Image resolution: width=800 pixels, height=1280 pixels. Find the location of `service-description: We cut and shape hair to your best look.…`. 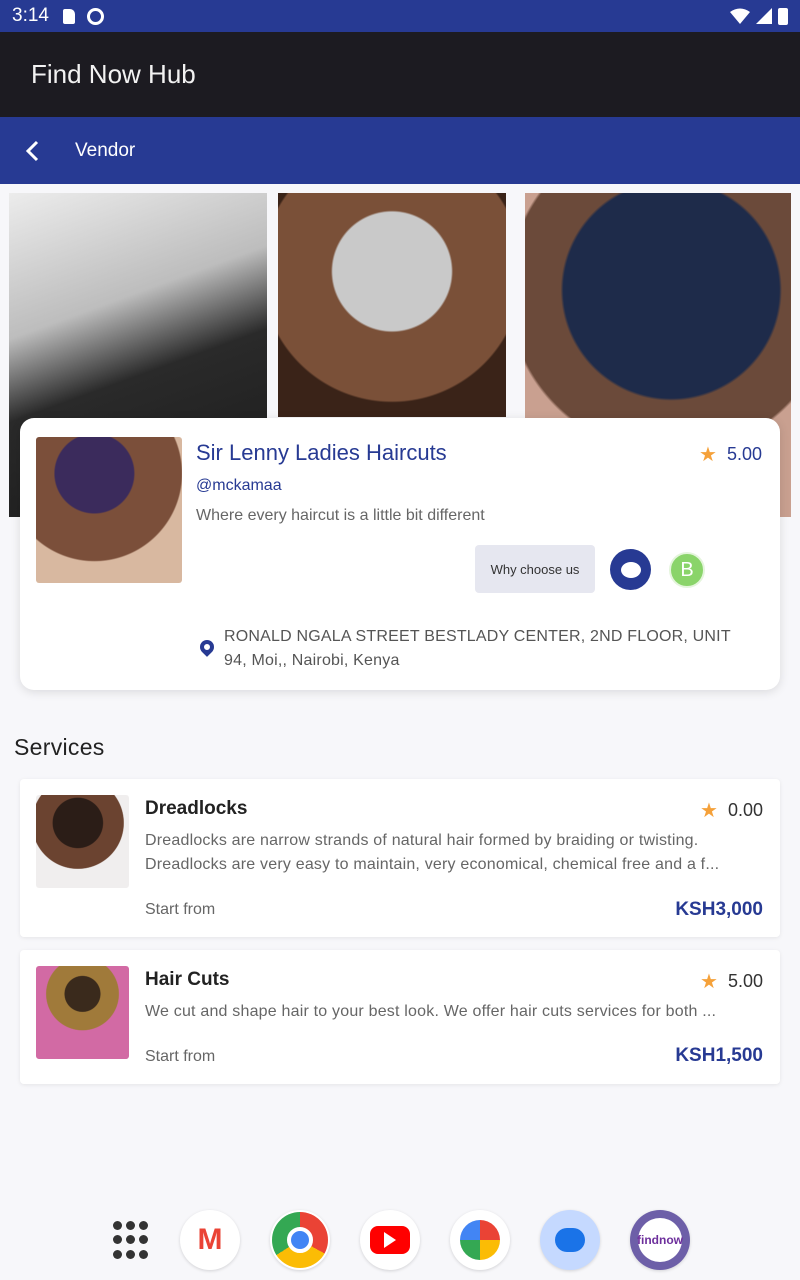

service-description: We cut and shape hair to your best look.… is located at coordinates (431, 1011).